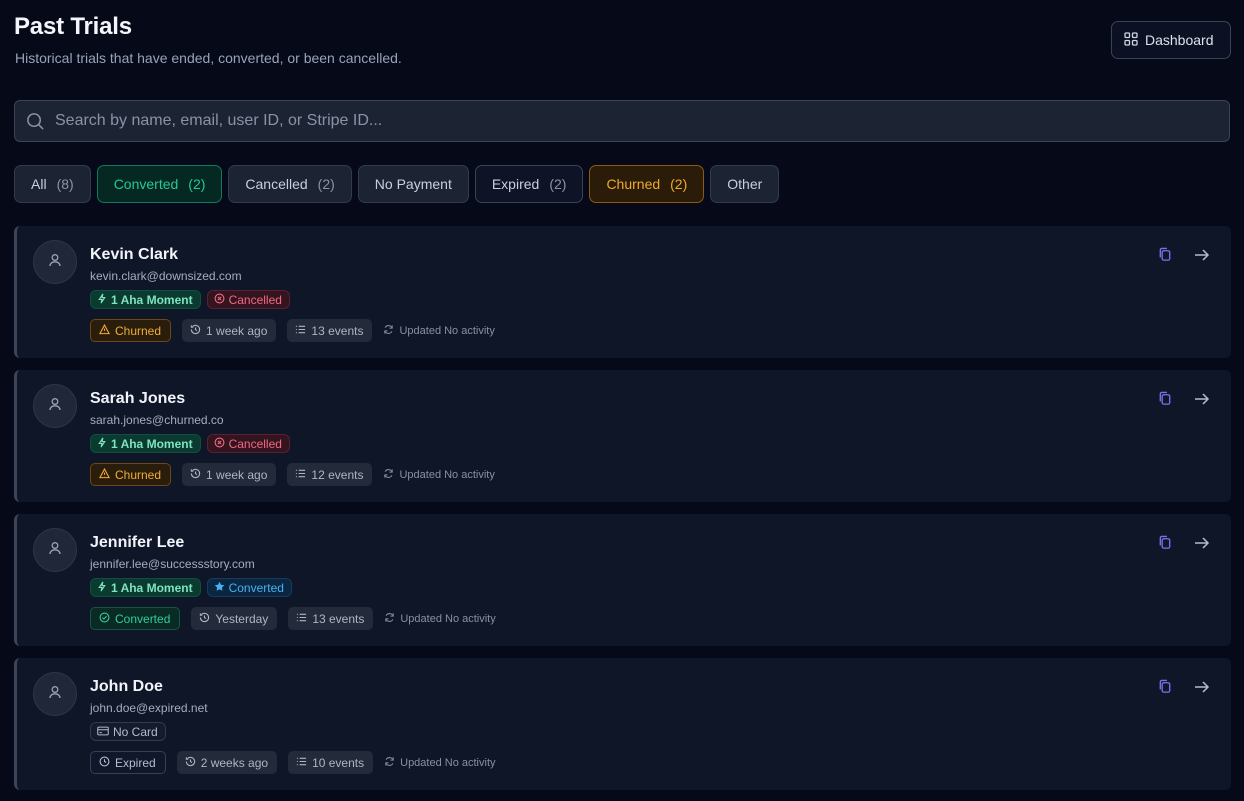 The height and width of the screenshot is (801, 1244). Describe the element at coordinates (190, 299) in the screenshot. I see `trial-badges: 1 Aha Moment Cancelled` at that location.